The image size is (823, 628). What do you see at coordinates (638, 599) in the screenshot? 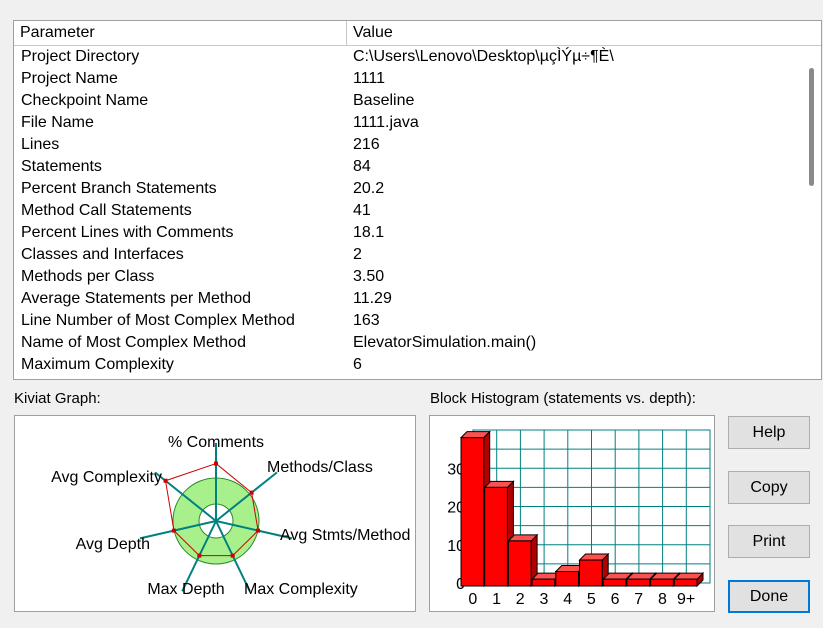
I see `histogram-x-tick-label: 7` at bounding box center [638, 599].